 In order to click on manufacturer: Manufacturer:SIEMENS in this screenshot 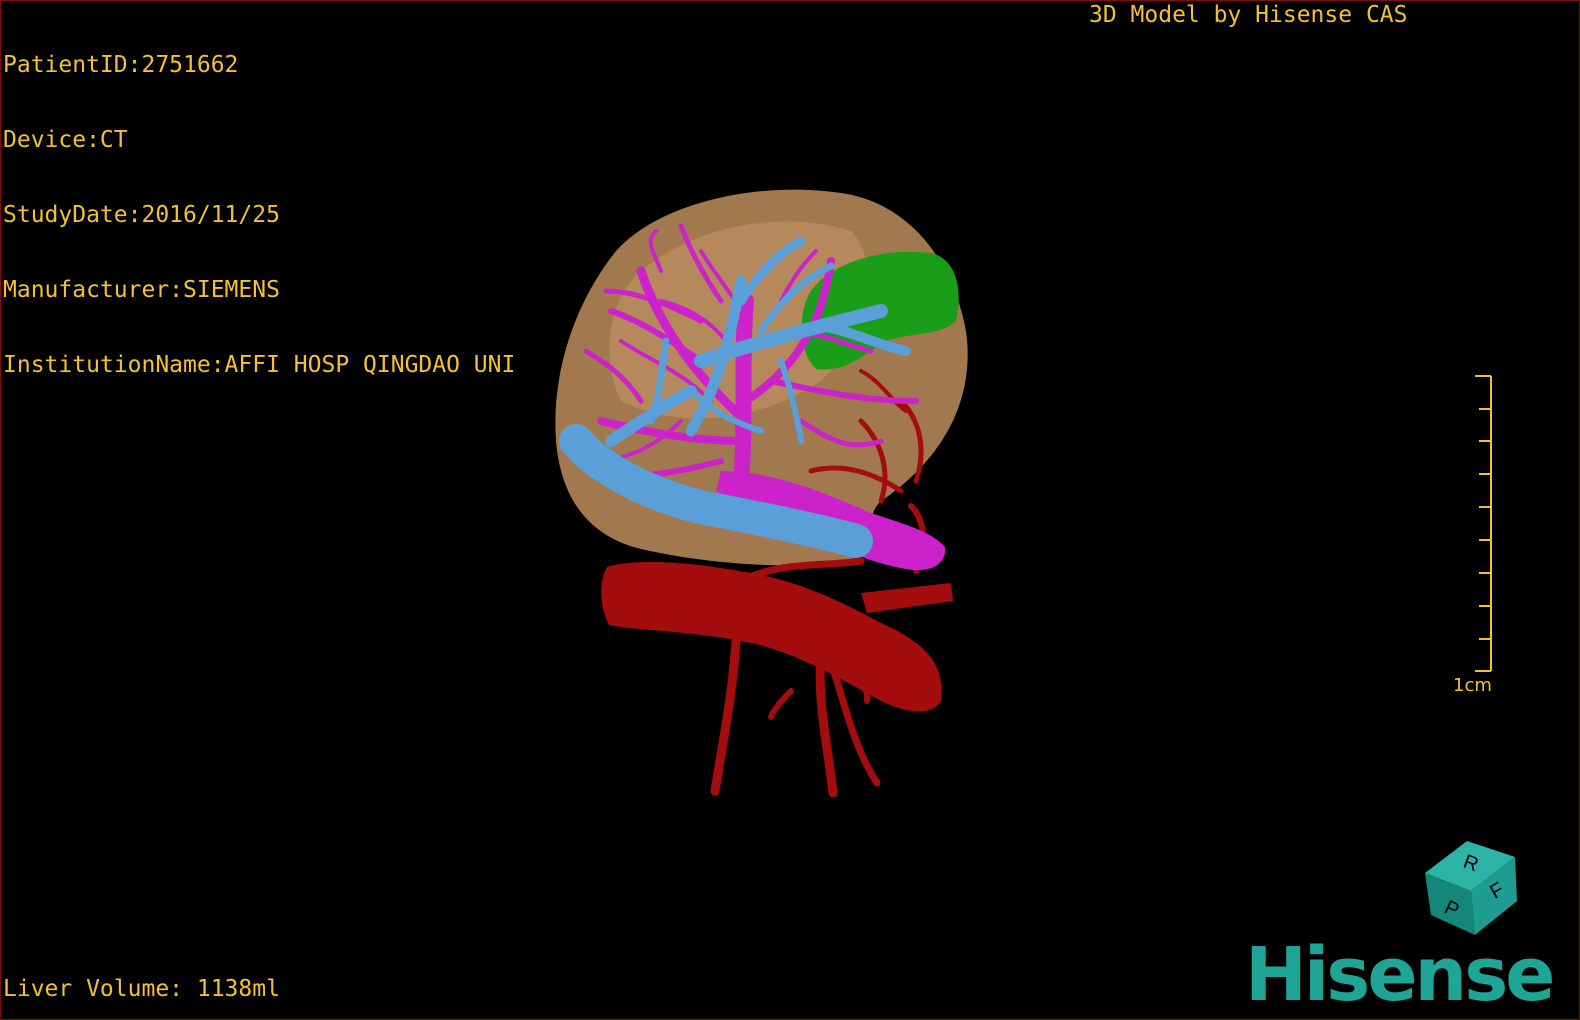, I will do `click(141, 290)`.